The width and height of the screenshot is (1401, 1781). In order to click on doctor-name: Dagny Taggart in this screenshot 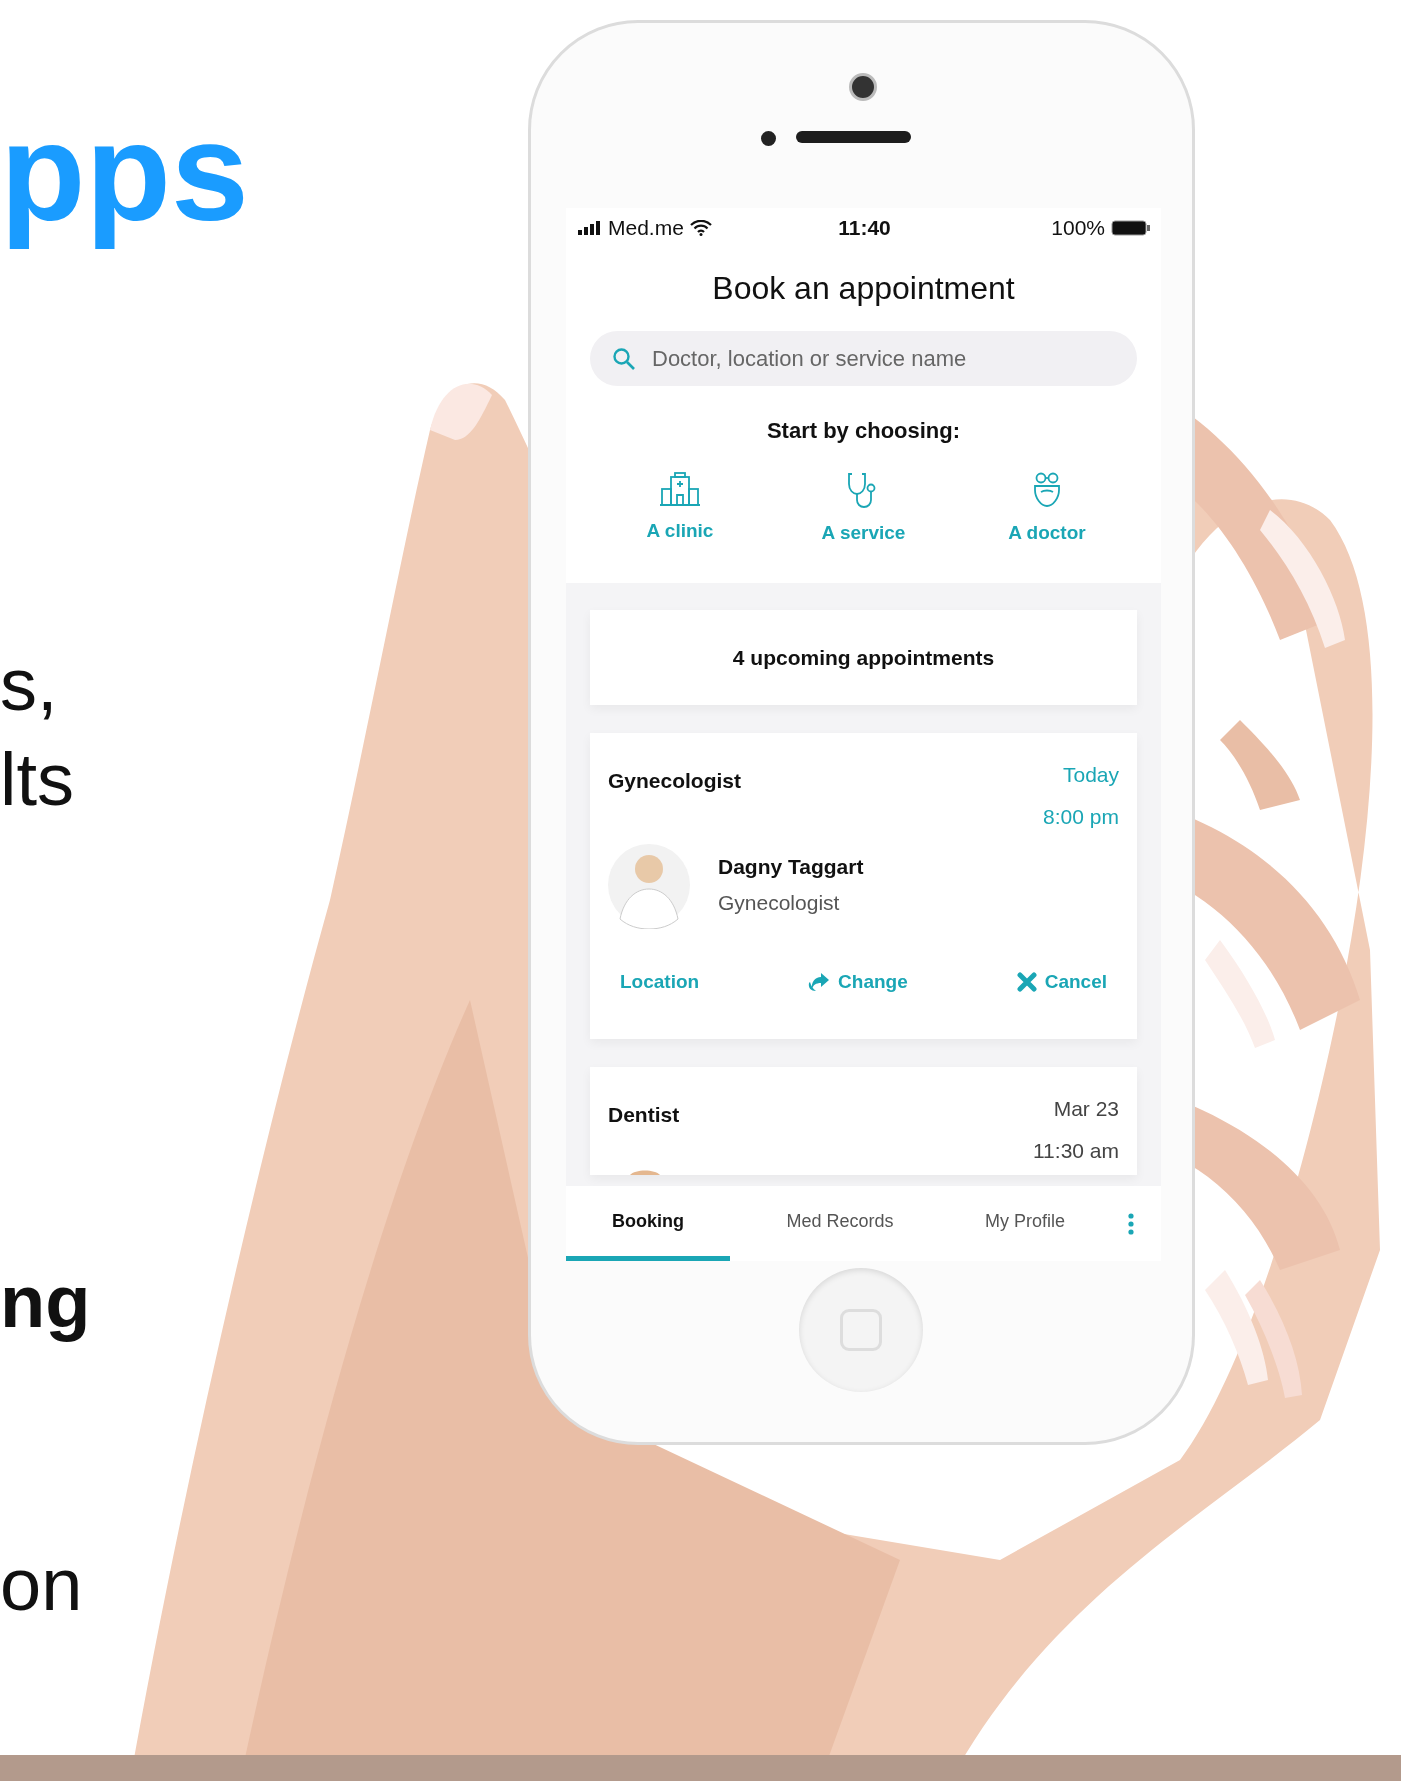, I will do `click(791, 867)`.